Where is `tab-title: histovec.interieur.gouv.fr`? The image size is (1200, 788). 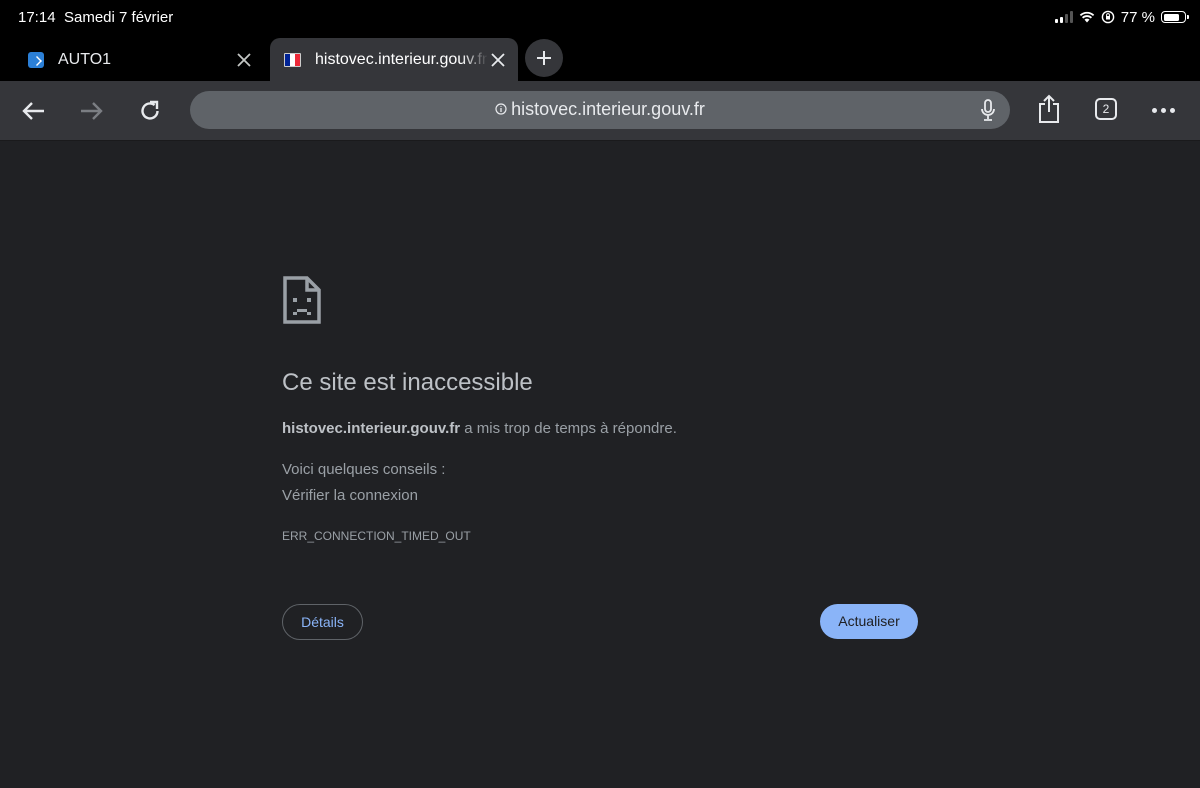
tab-title: histovec.interieur.gouv.fr is located at coordinates (401, 59).